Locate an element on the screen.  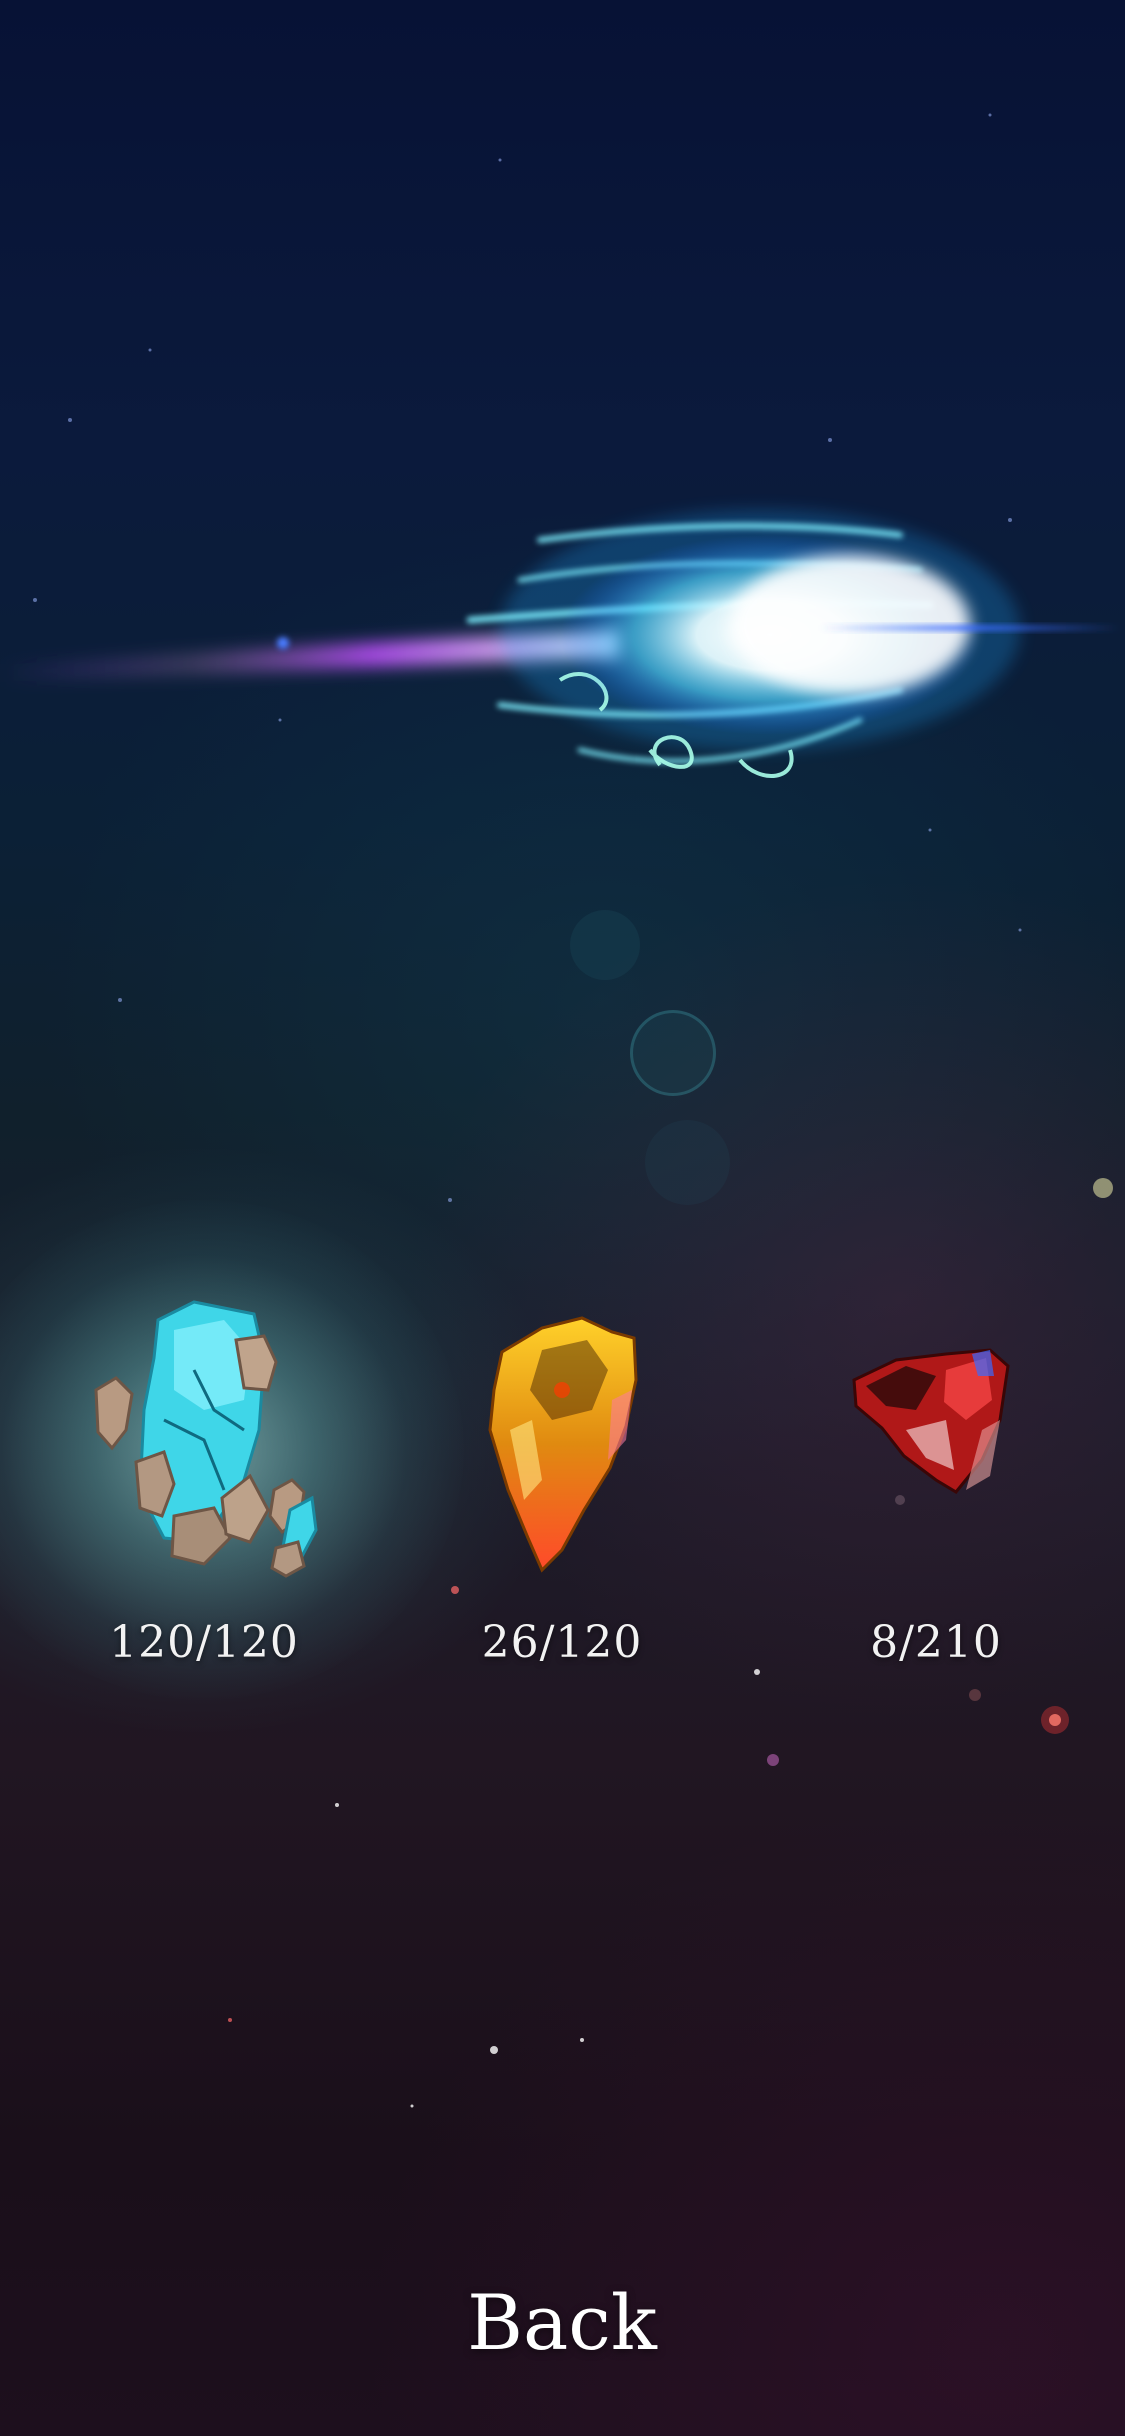
crystal-count-red: 8/210 is located at coordinates (936, 1642).